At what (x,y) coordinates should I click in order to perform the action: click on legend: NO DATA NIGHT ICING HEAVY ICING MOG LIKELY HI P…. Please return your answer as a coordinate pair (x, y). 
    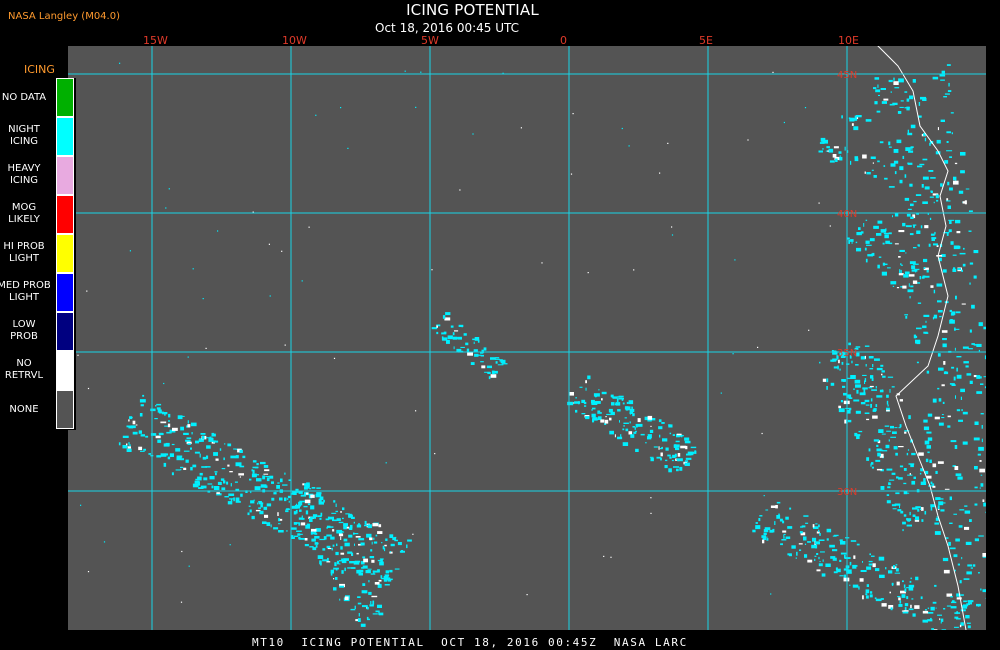
    Looking at the image, I should click on (38, 254).